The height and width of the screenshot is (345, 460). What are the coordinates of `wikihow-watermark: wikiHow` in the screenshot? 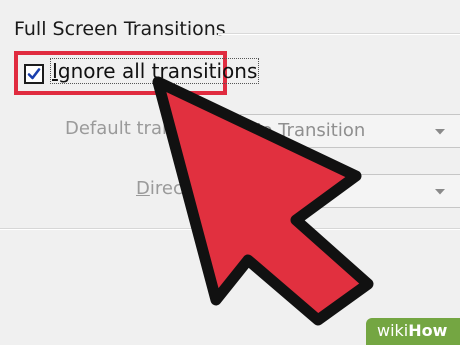 It's located at (413, 331).